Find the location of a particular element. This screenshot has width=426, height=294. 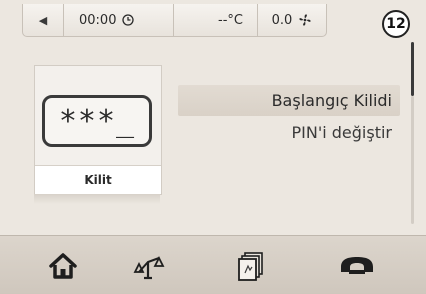

temperature-widget: --°C is located at coordinates (216, 20).